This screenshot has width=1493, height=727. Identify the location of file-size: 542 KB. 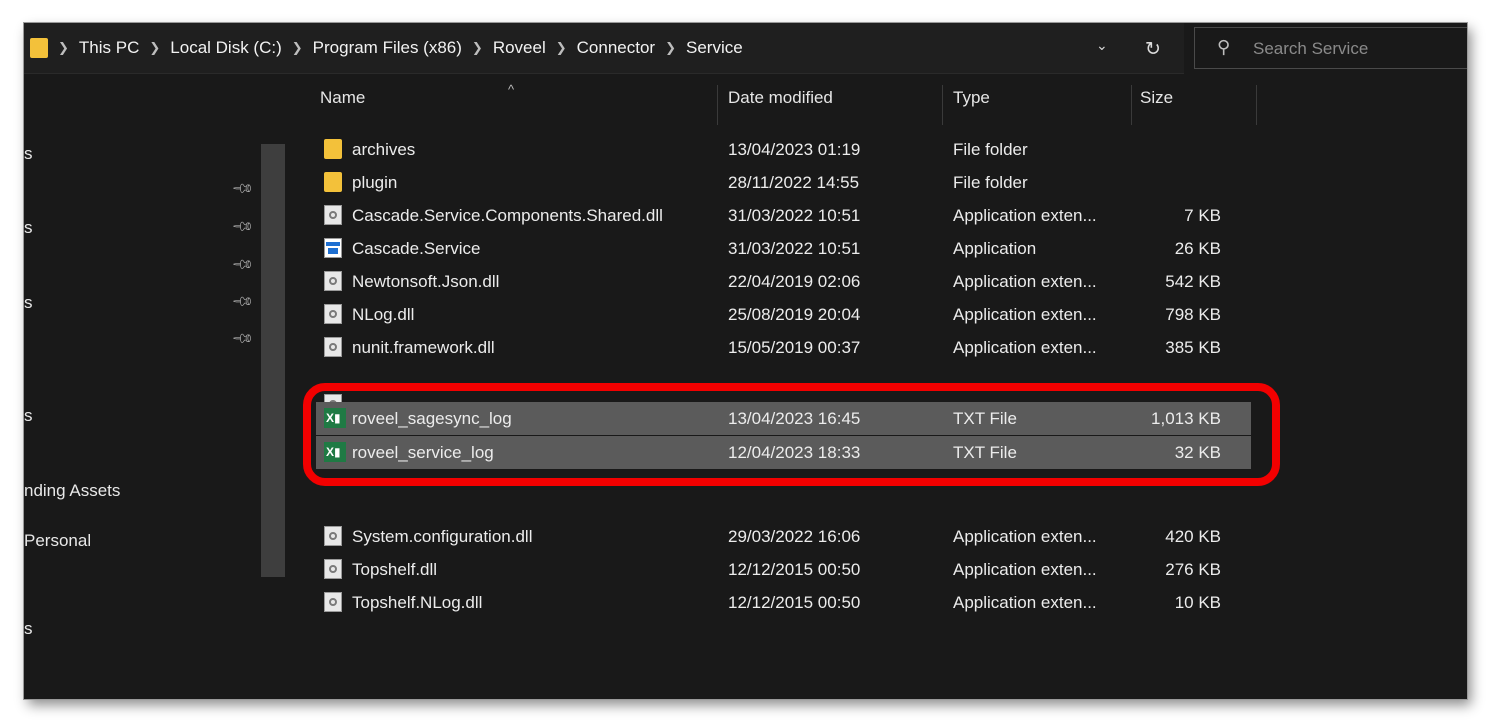
(1193, 281).